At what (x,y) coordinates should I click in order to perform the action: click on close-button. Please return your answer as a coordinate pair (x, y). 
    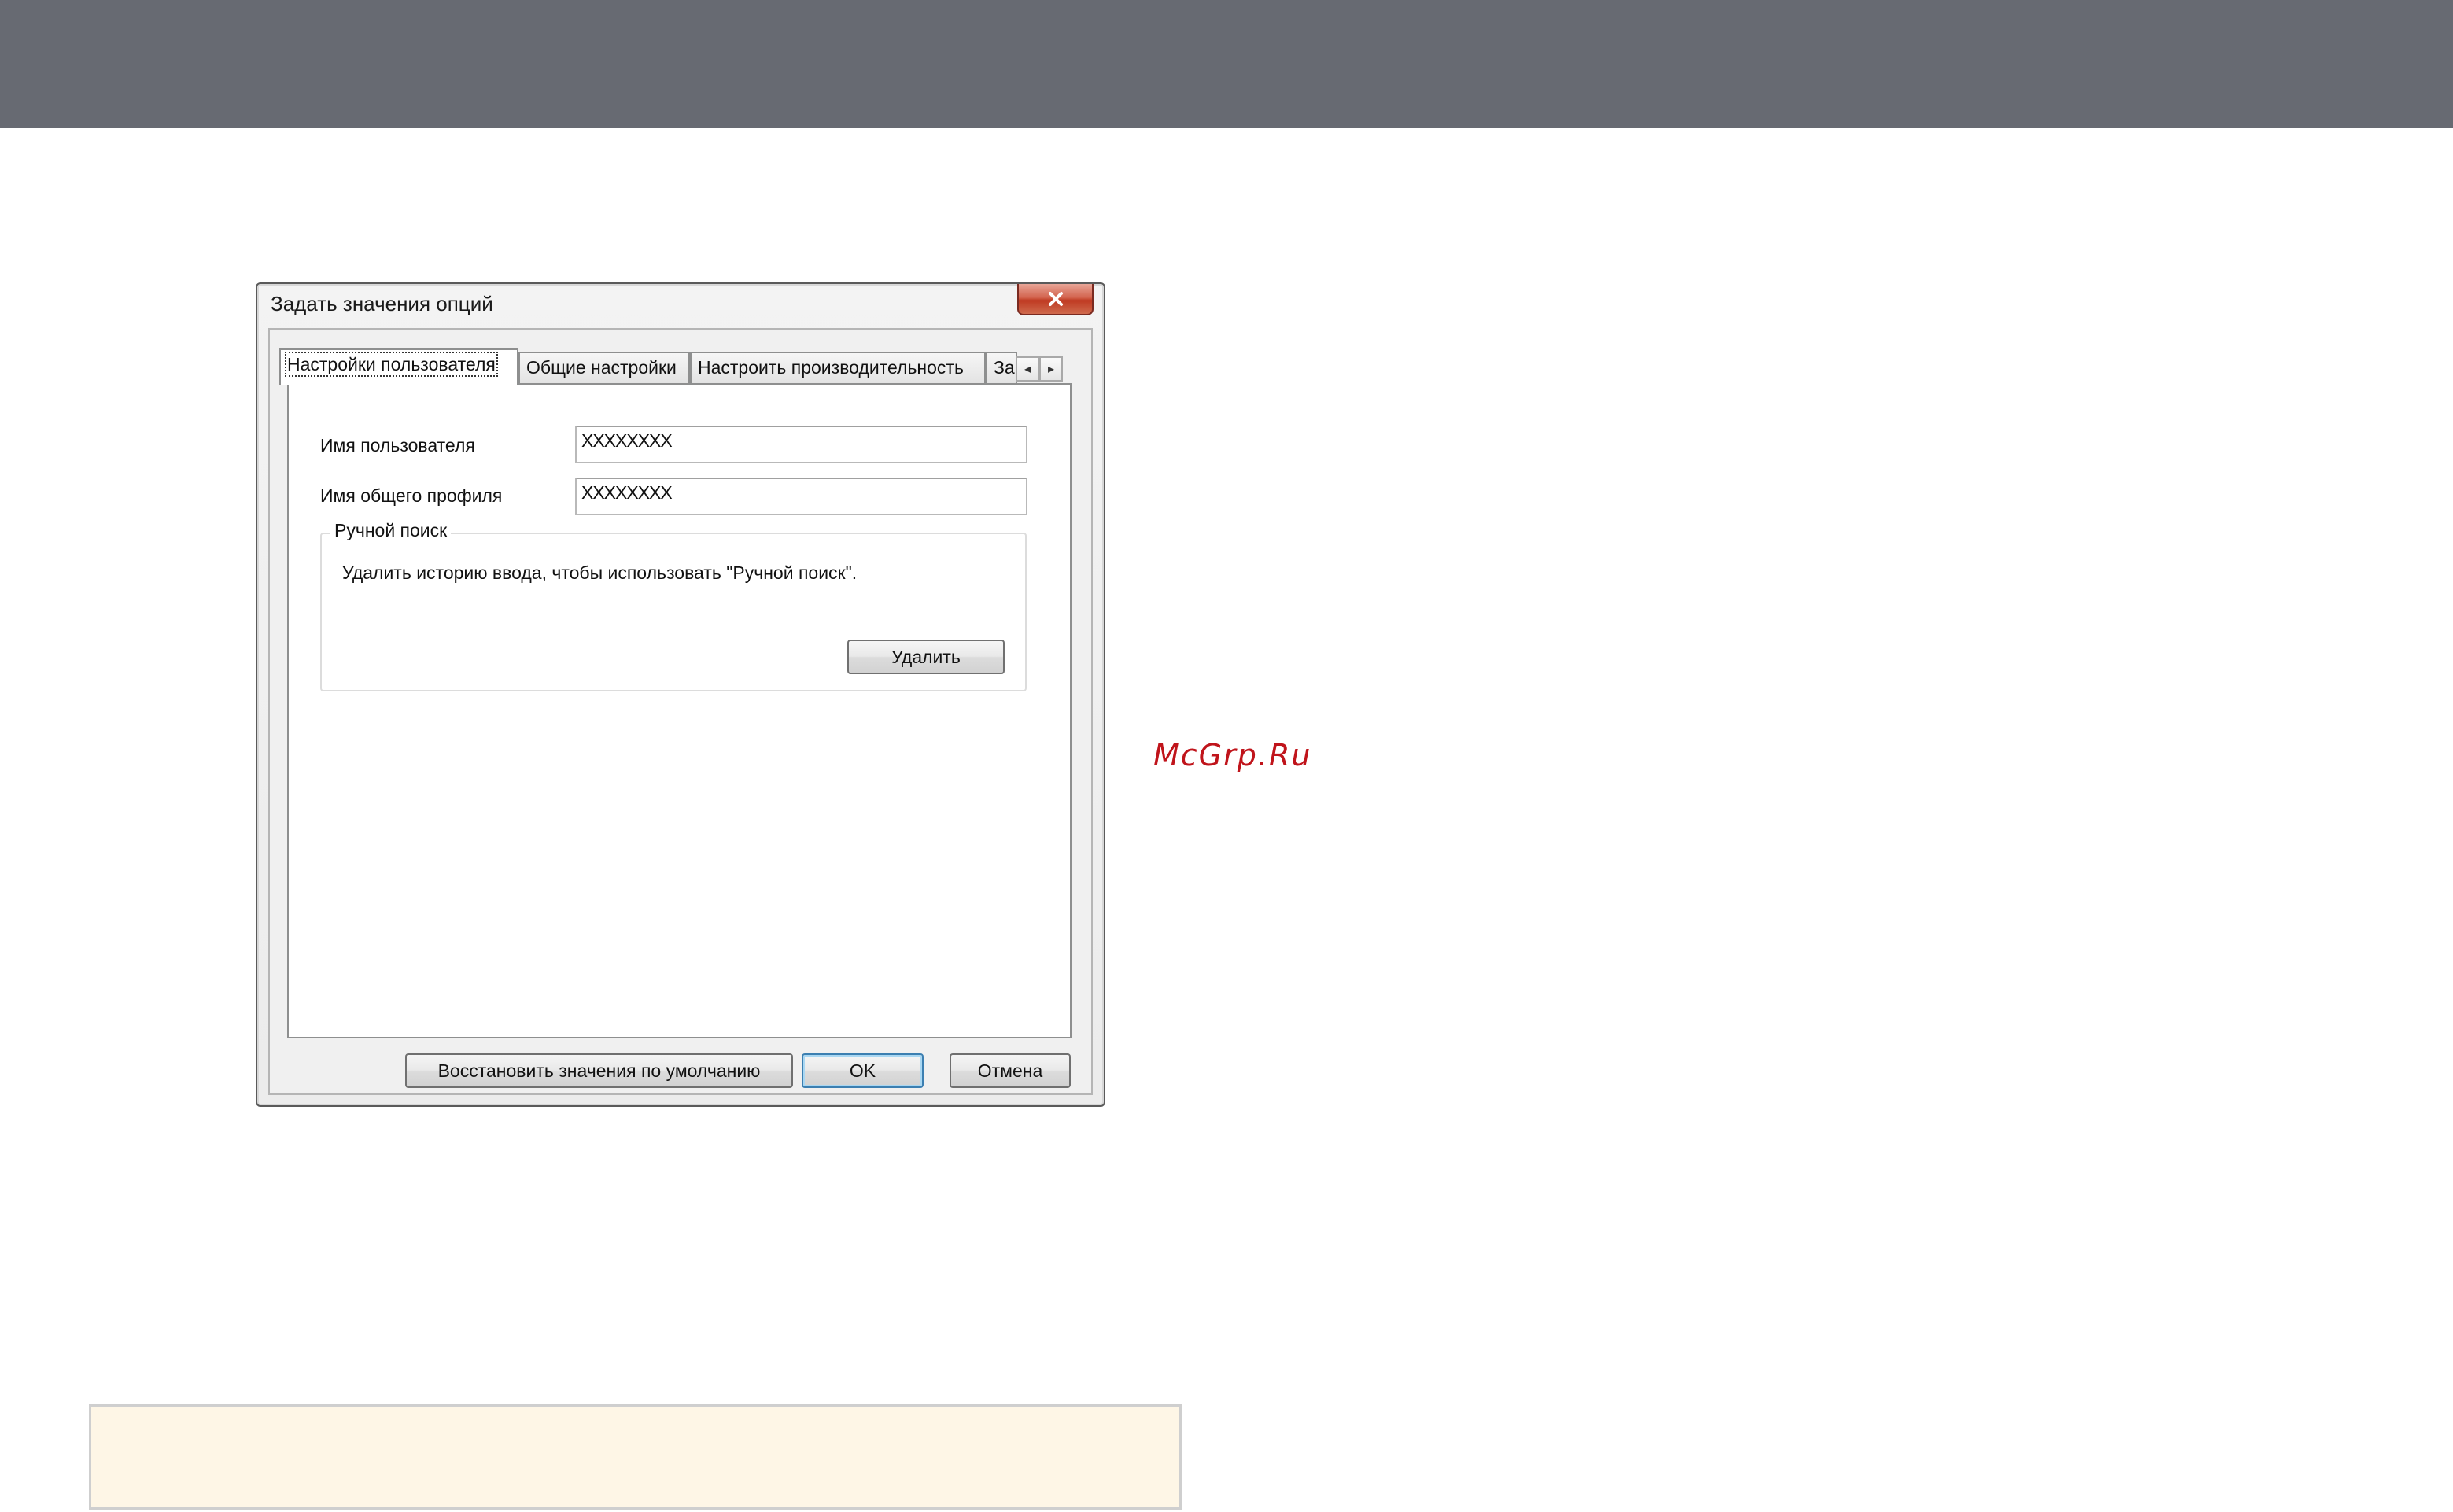
    Looking at the image, I should click on (1055, 299).